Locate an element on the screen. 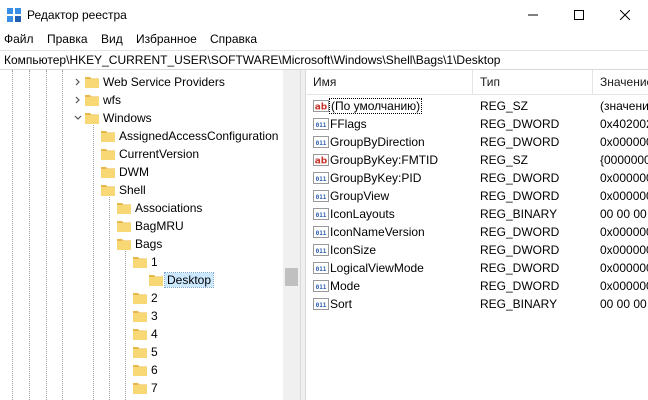 This screenshot has height=400, width=648. value-name: IconNameVersion is located at coordinates (377, 232).